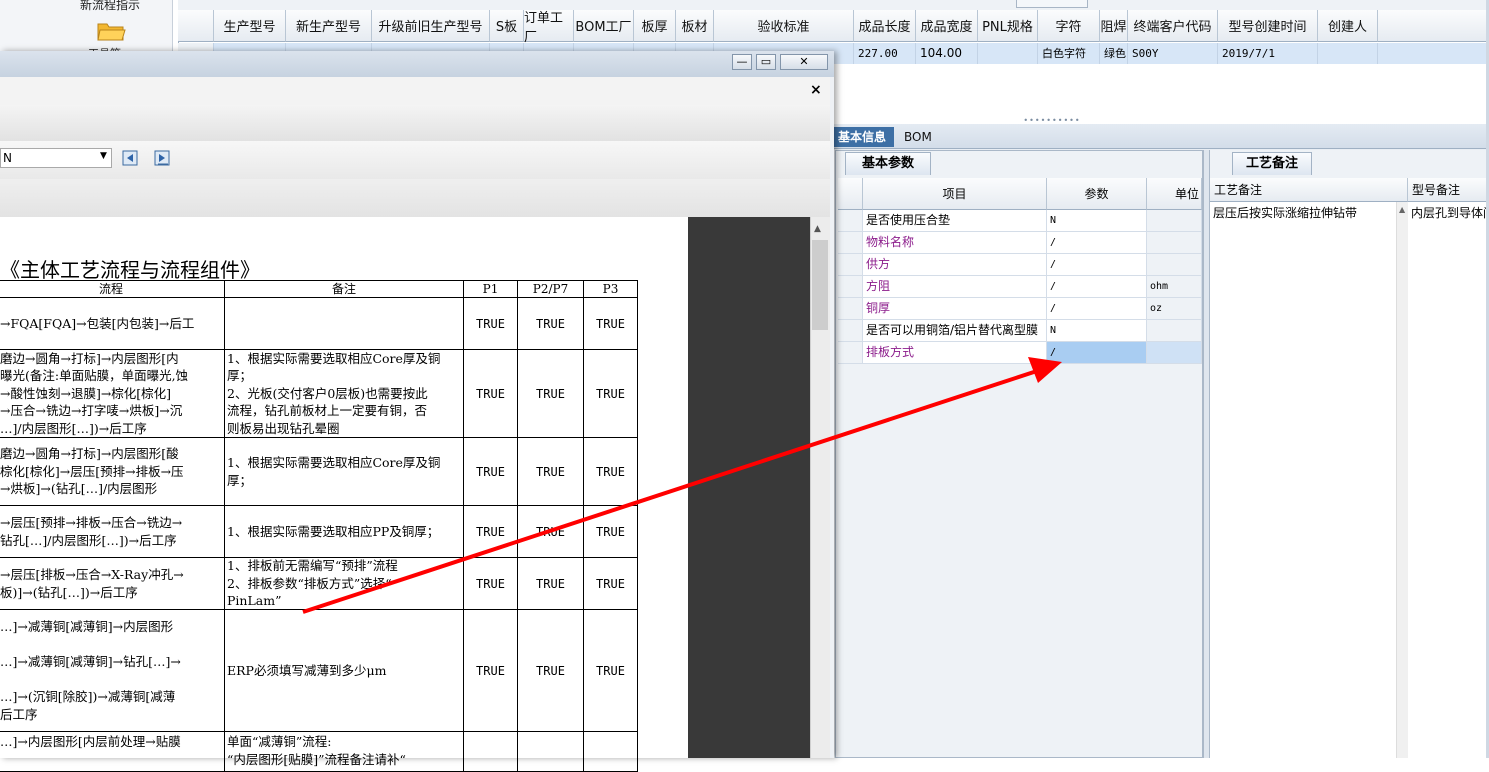  I want to click on grid-header-16: 创建人, so click(1348, 26).